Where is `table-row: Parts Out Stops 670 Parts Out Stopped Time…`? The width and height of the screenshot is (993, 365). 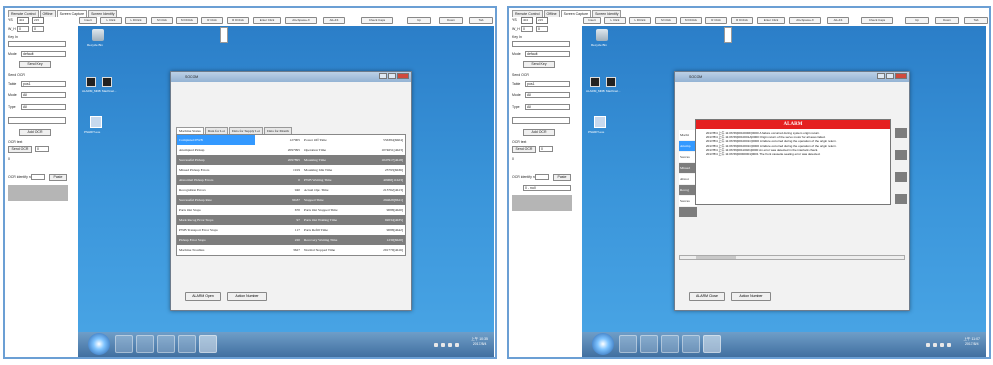
table-row: Parts Out Stops 670 Parts Out Stopped Time… is located at coordinates (291, 210).